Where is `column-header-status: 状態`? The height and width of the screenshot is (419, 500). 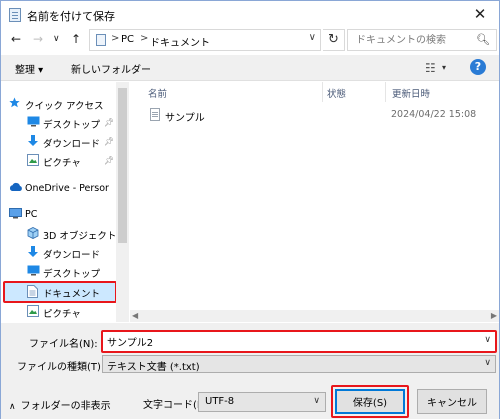
column-header-status: 状態 is located at coordinates (336, 93).